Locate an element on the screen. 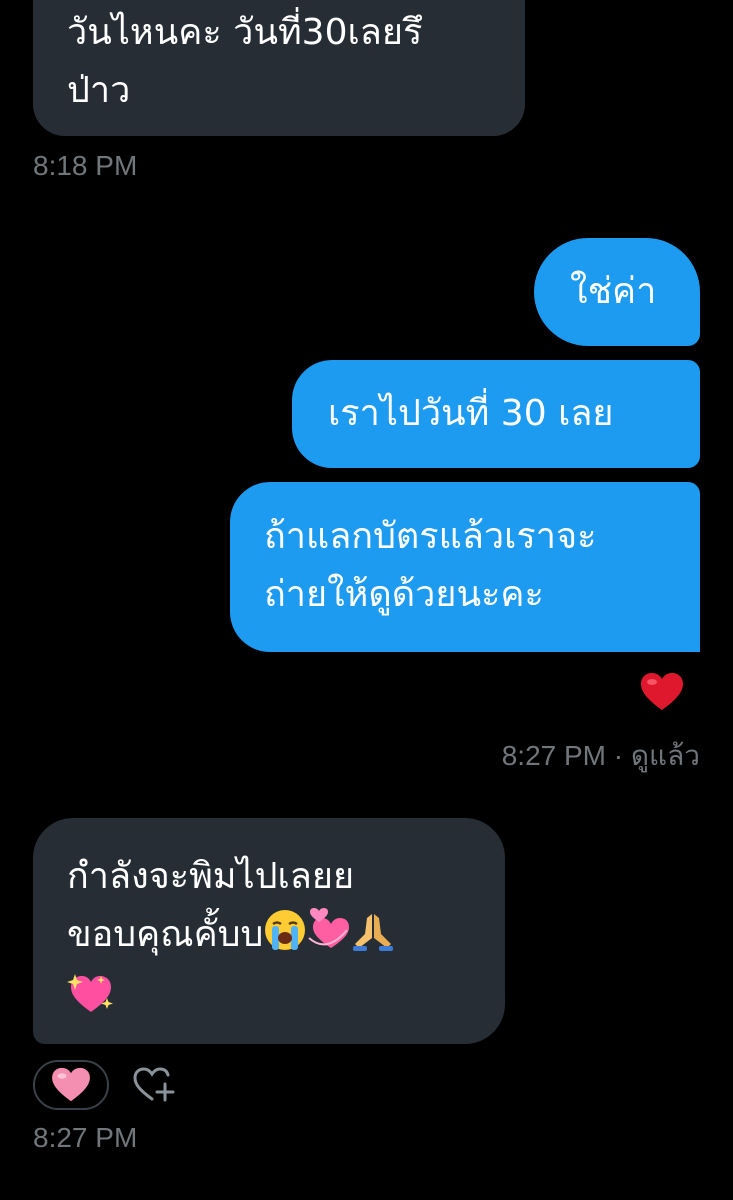  folded-hands-icon is located at coordinates (373, 939).